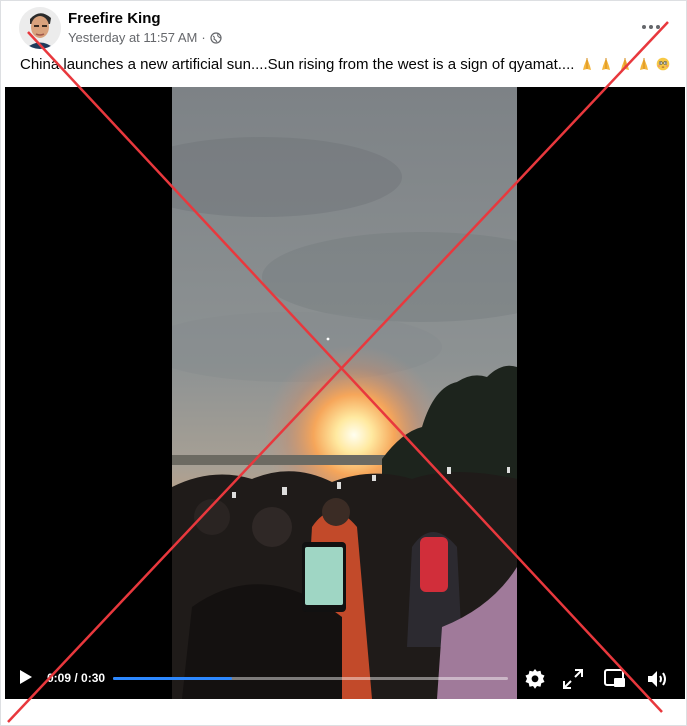  I want to click on post-header: Freefire King Yesterday at 11:57 AM ·, so click(349, 30).